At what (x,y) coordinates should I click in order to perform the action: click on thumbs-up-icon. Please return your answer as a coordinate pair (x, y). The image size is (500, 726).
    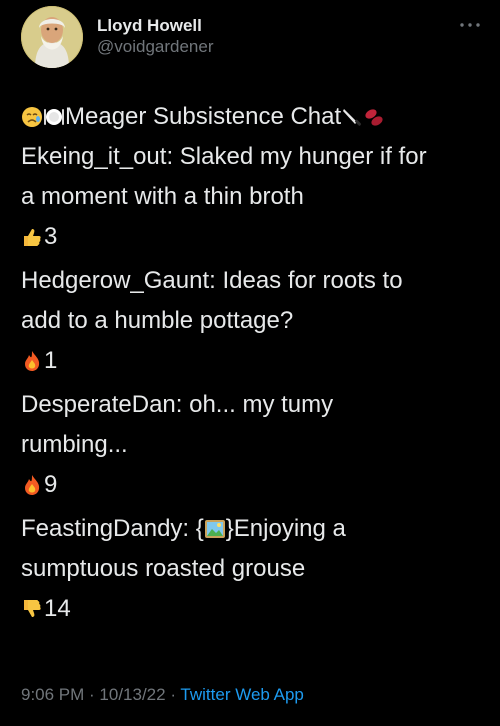
    Looking at the image, I should click on (32, 237).